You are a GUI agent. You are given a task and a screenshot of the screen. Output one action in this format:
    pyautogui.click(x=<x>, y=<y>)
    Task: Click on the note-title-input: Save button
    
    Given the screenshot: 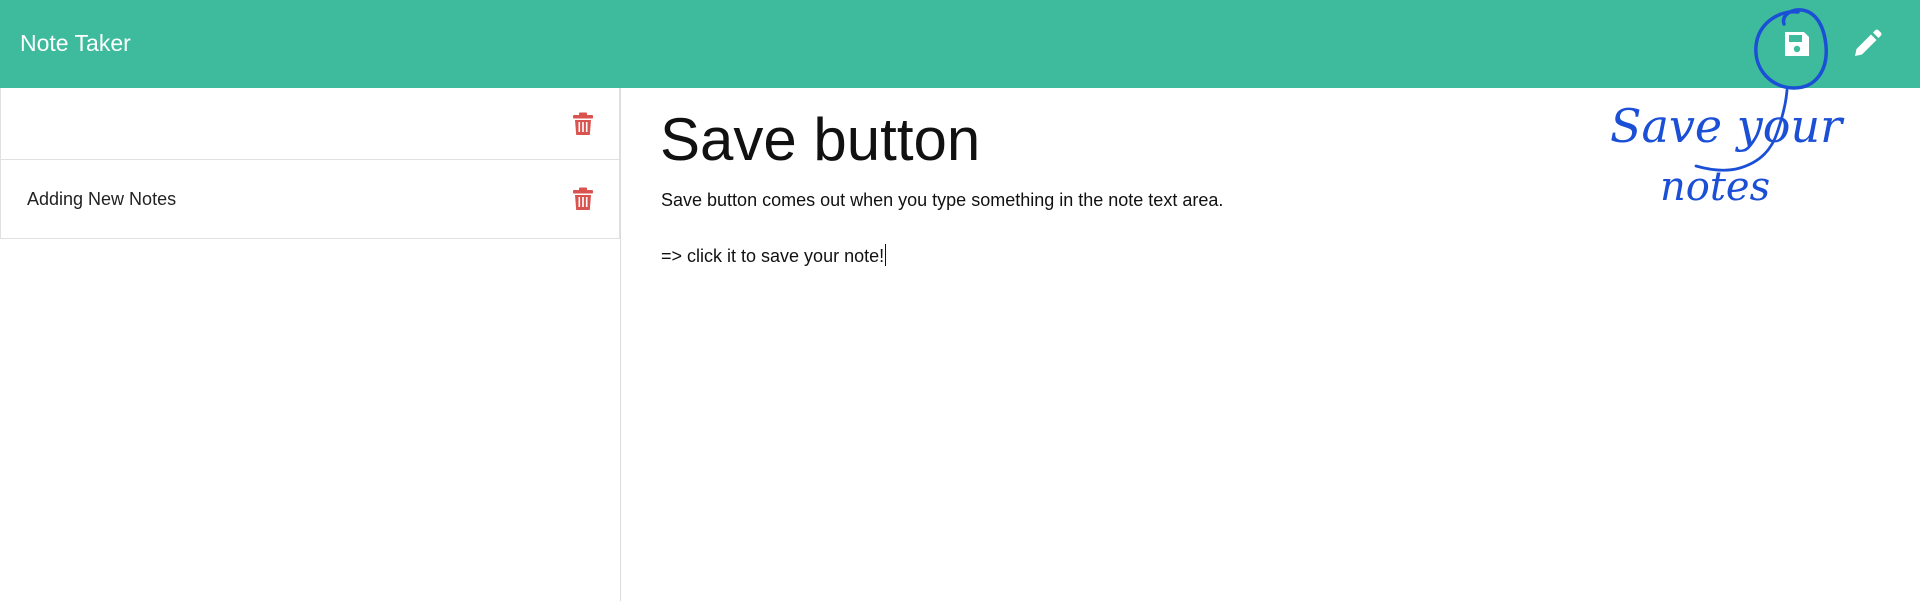 What is the action you would take?
    pyautogui.click(x=1110, y=140)
    